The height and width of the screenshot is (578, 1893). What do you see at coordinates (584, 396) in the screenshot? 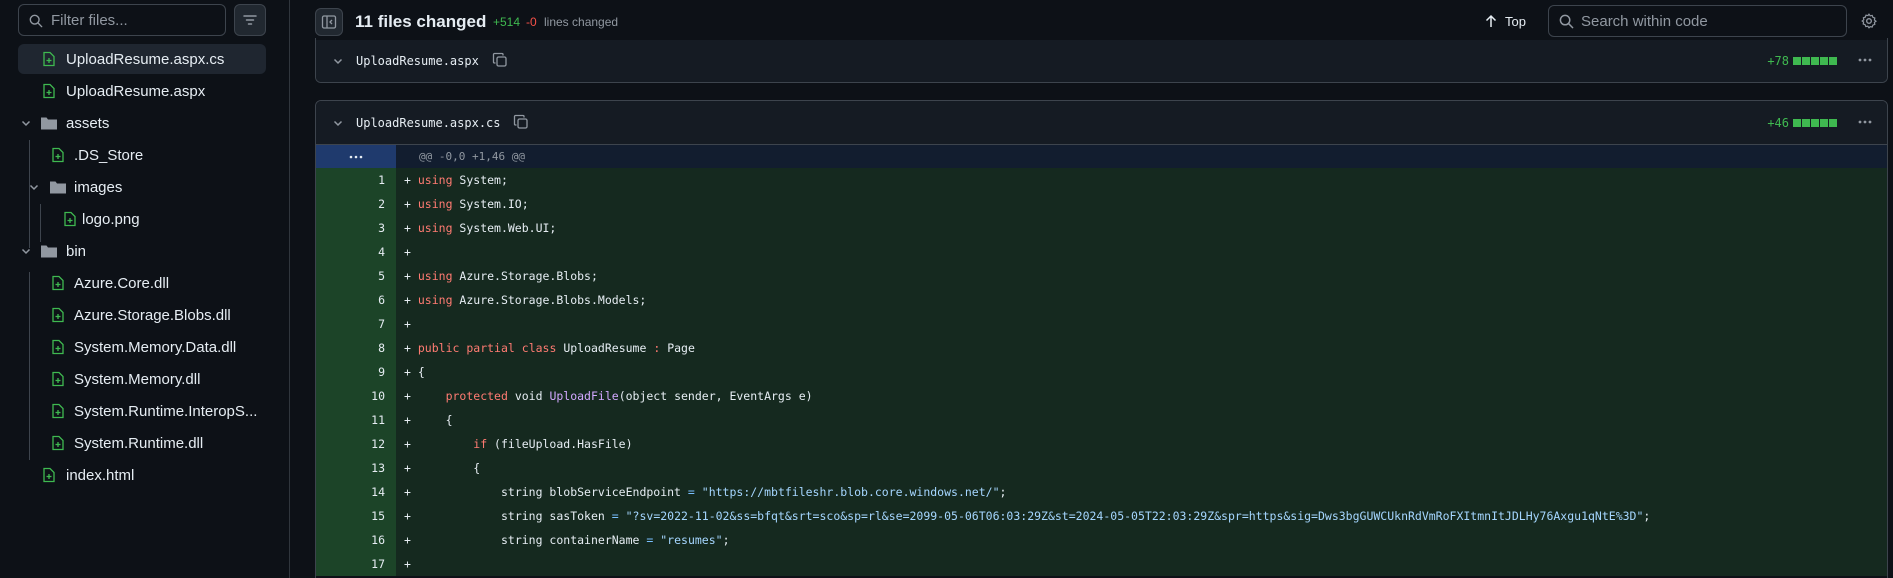
I see `code-token: UploadFile` at bounding box center [584, 396].